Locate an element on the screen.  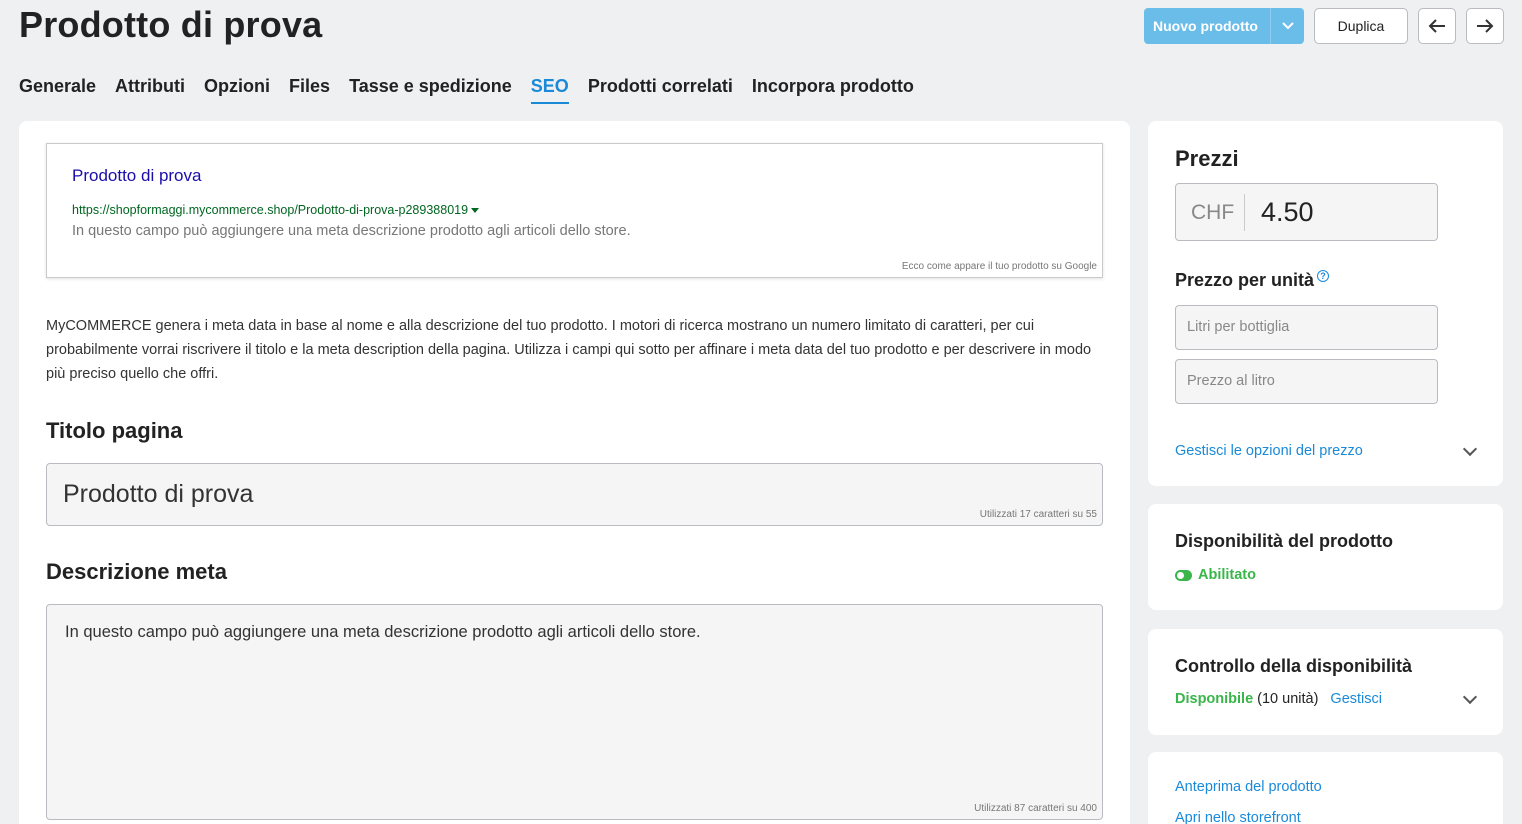
currency-label: CHF is located at coordinates (1213, 212).